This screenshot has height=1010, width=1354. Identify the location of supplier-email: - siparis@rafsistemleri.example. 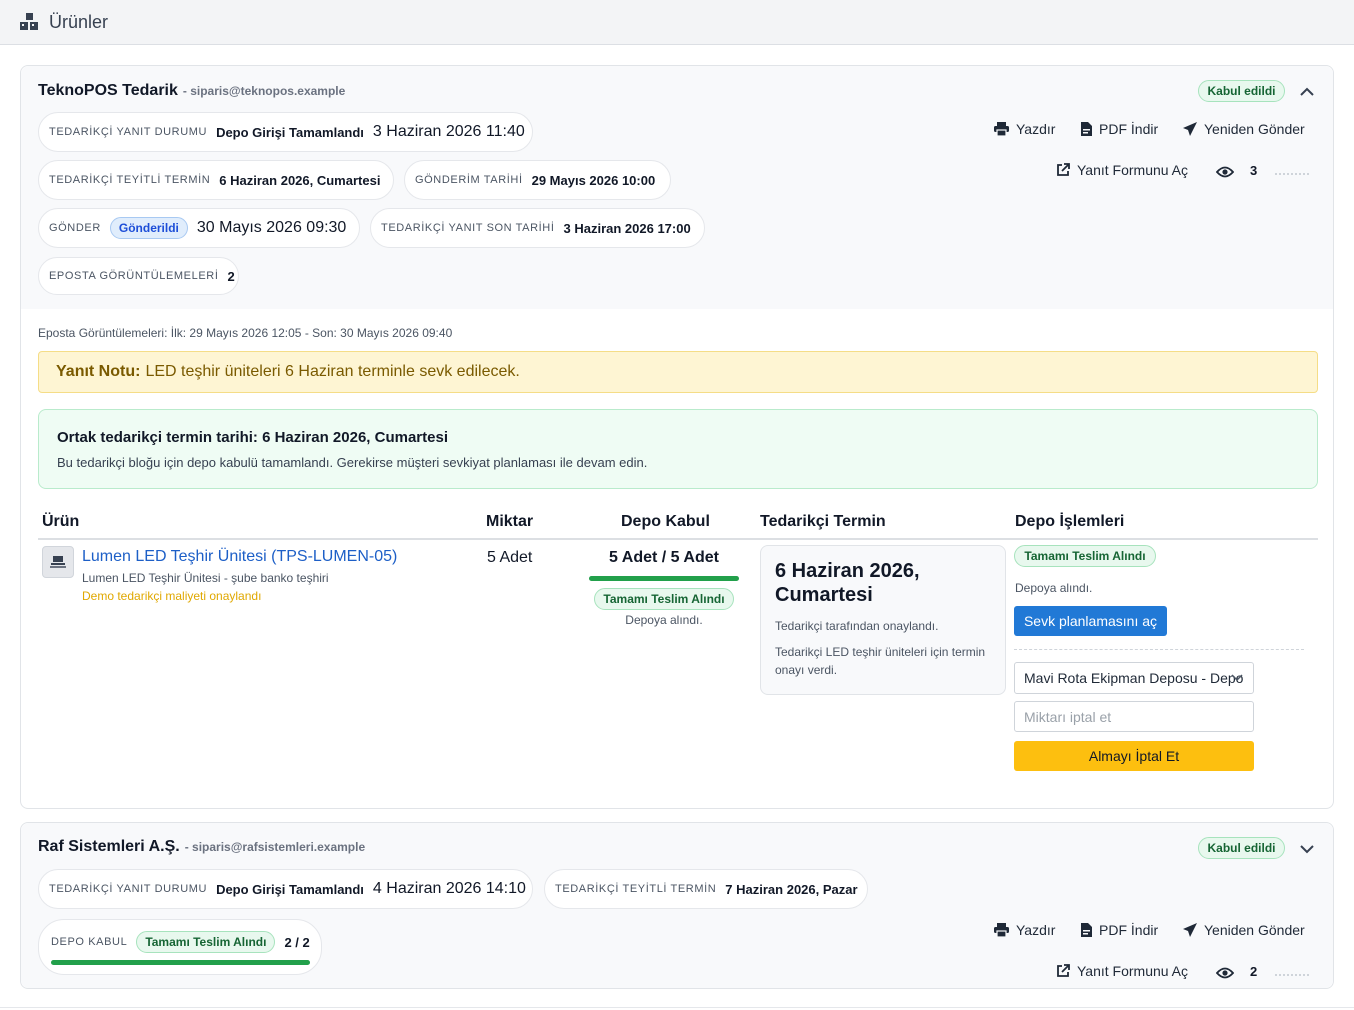
(275, 847).